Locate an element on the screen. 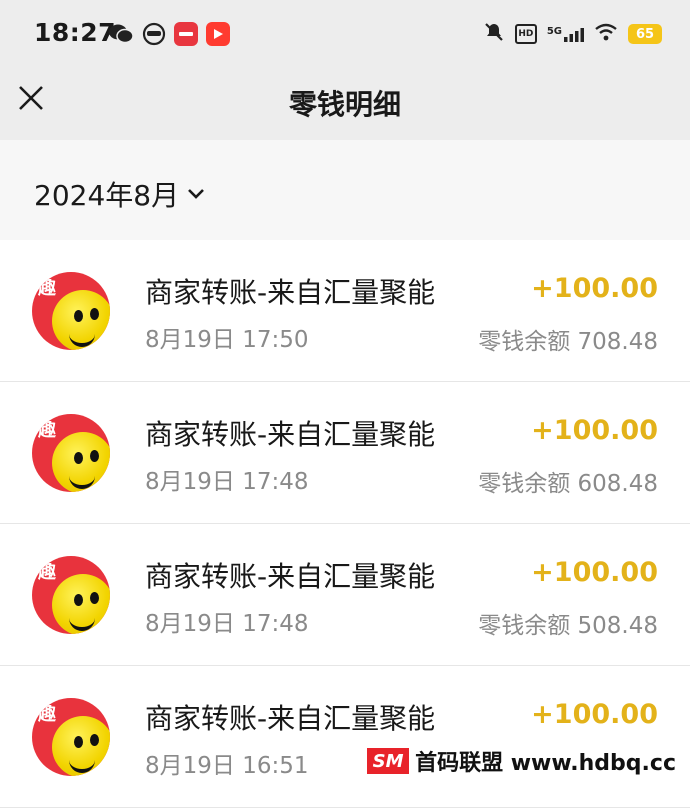 This screenshot has width=690, height=808. balance-after: 零钱余额 708.48 is located at coordinates (568, 342).